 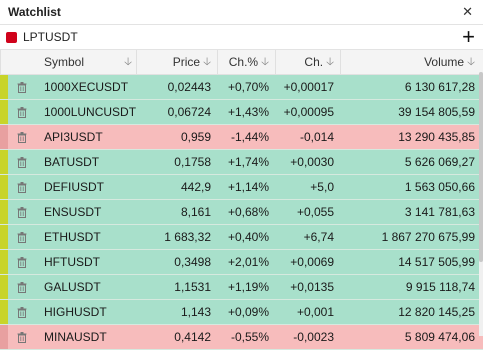 I want to click on cell-volume: 3 141 781,63, so click(x=439, y=212).